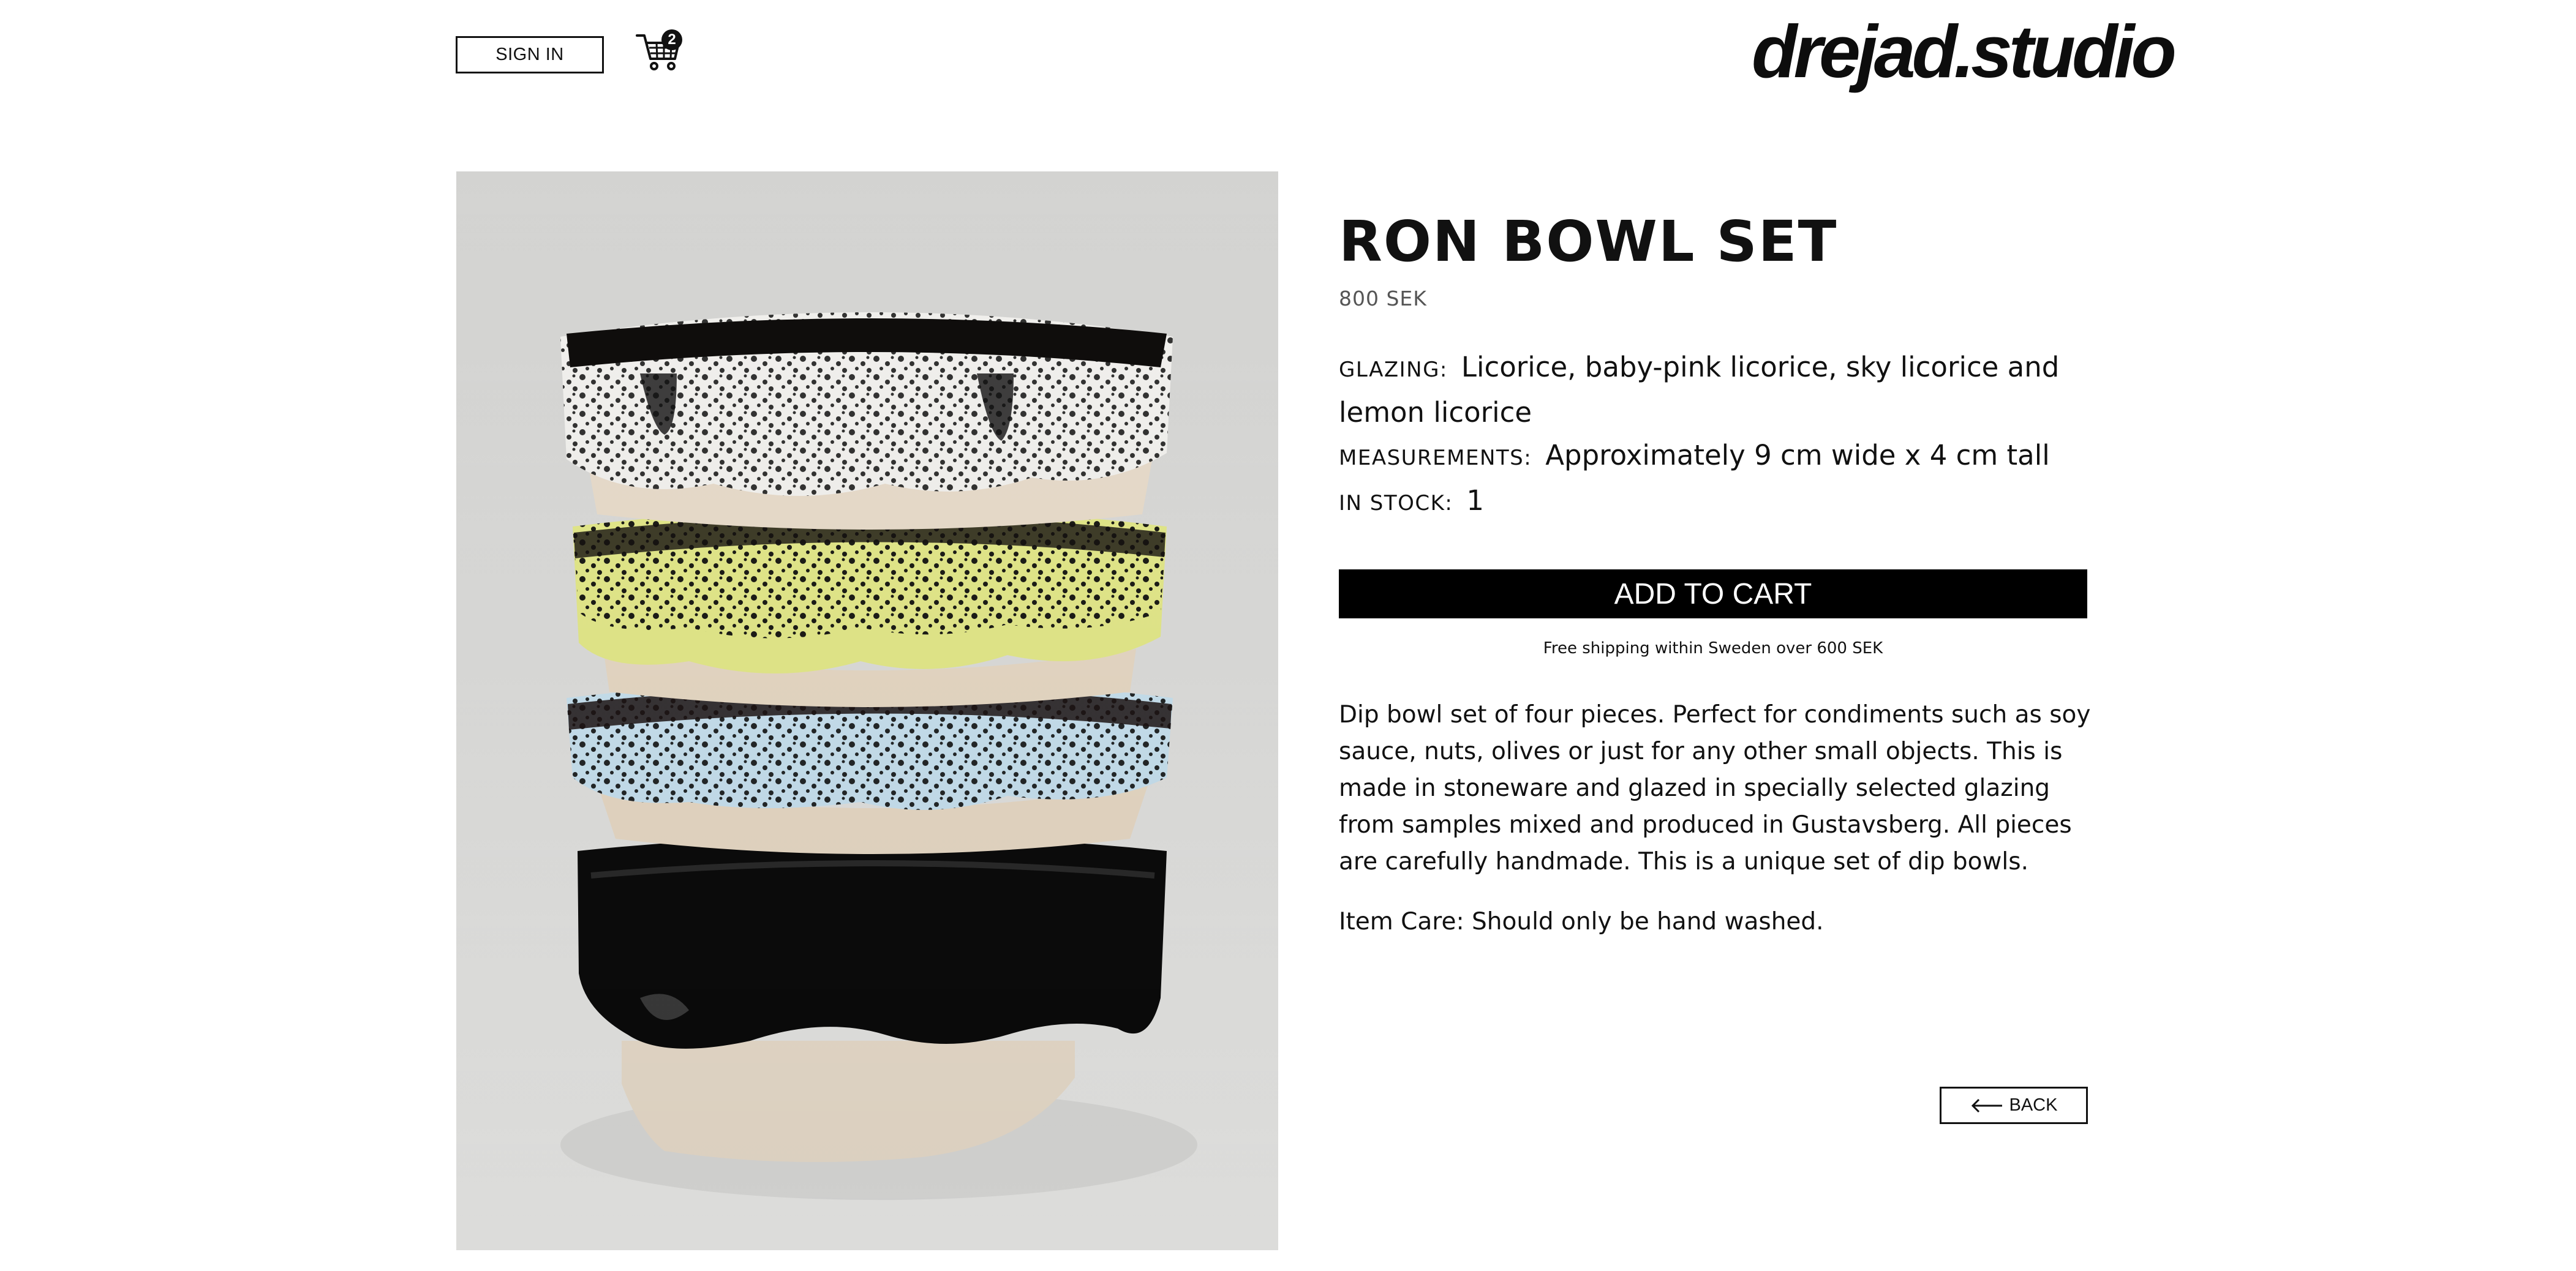  Describe the element at coordinates (530, 54) in the screenshot. I see `sign-in-button: SIGN IN` at that location.